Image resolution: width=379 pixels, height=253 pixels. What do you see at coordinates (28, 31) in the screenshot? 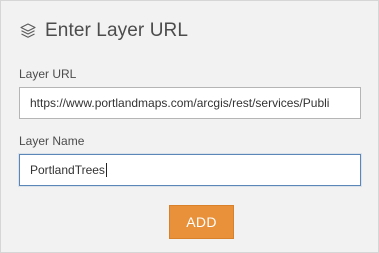
I see `layers-icon` at bounding box center [28, 31].